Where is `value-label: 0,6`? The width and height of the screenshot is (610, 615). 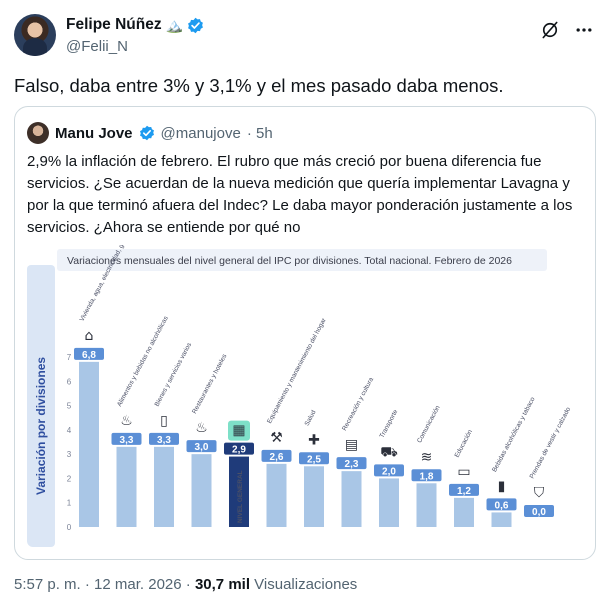 value-label: 0,6 is located at coordinates (502, 505).